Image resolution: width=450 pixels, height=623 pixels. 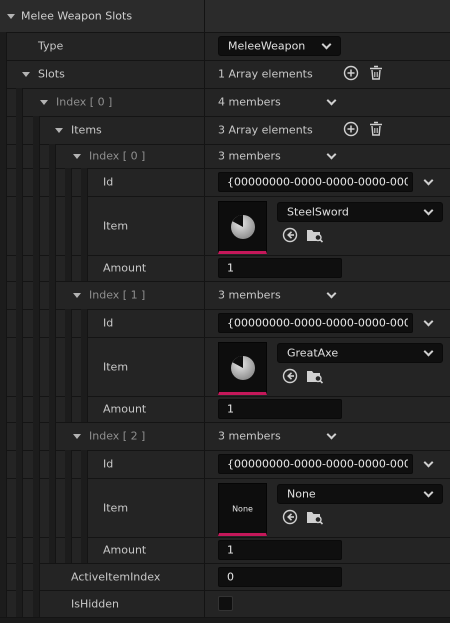 I want to click on item-index-label: Index [ 2 ], so click(x=117, y=436).